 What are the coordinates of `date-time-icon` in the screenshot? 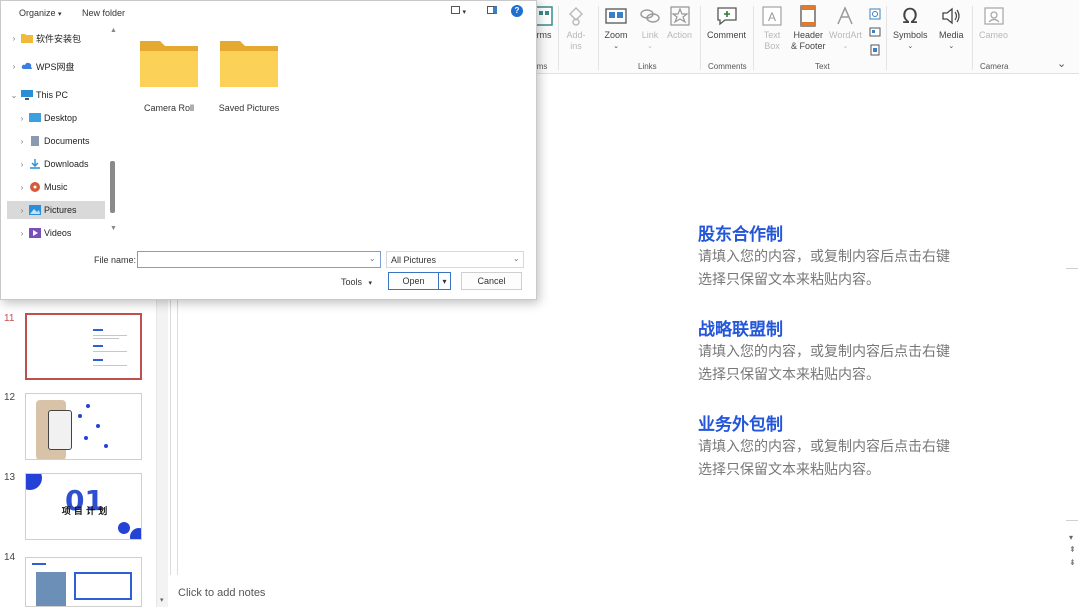 It's located at (875, 14).